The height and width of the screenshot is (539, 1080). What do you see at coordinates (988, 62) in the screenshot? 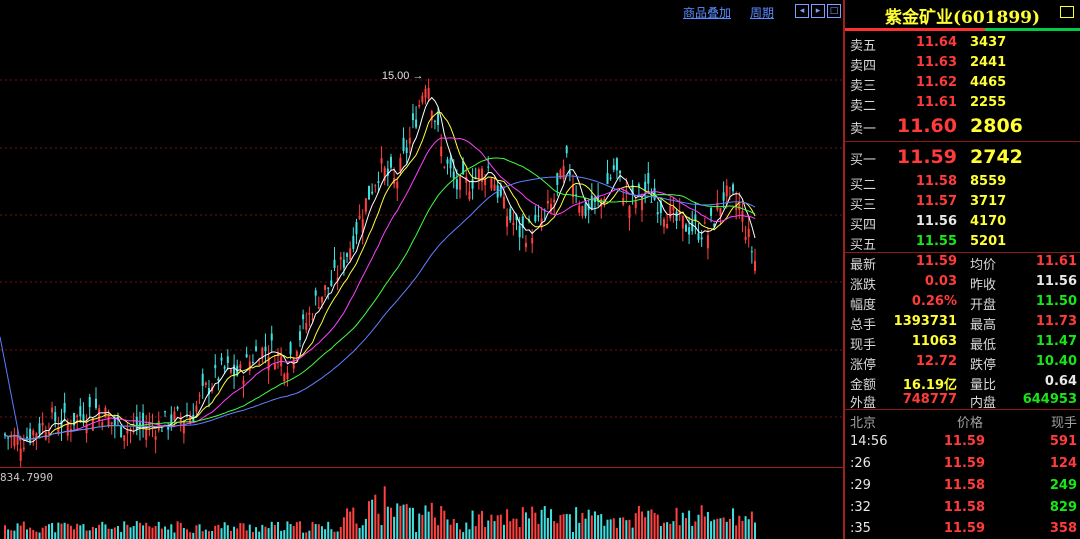
I see `level-qty: 2441` at bounding box center [988, 62].